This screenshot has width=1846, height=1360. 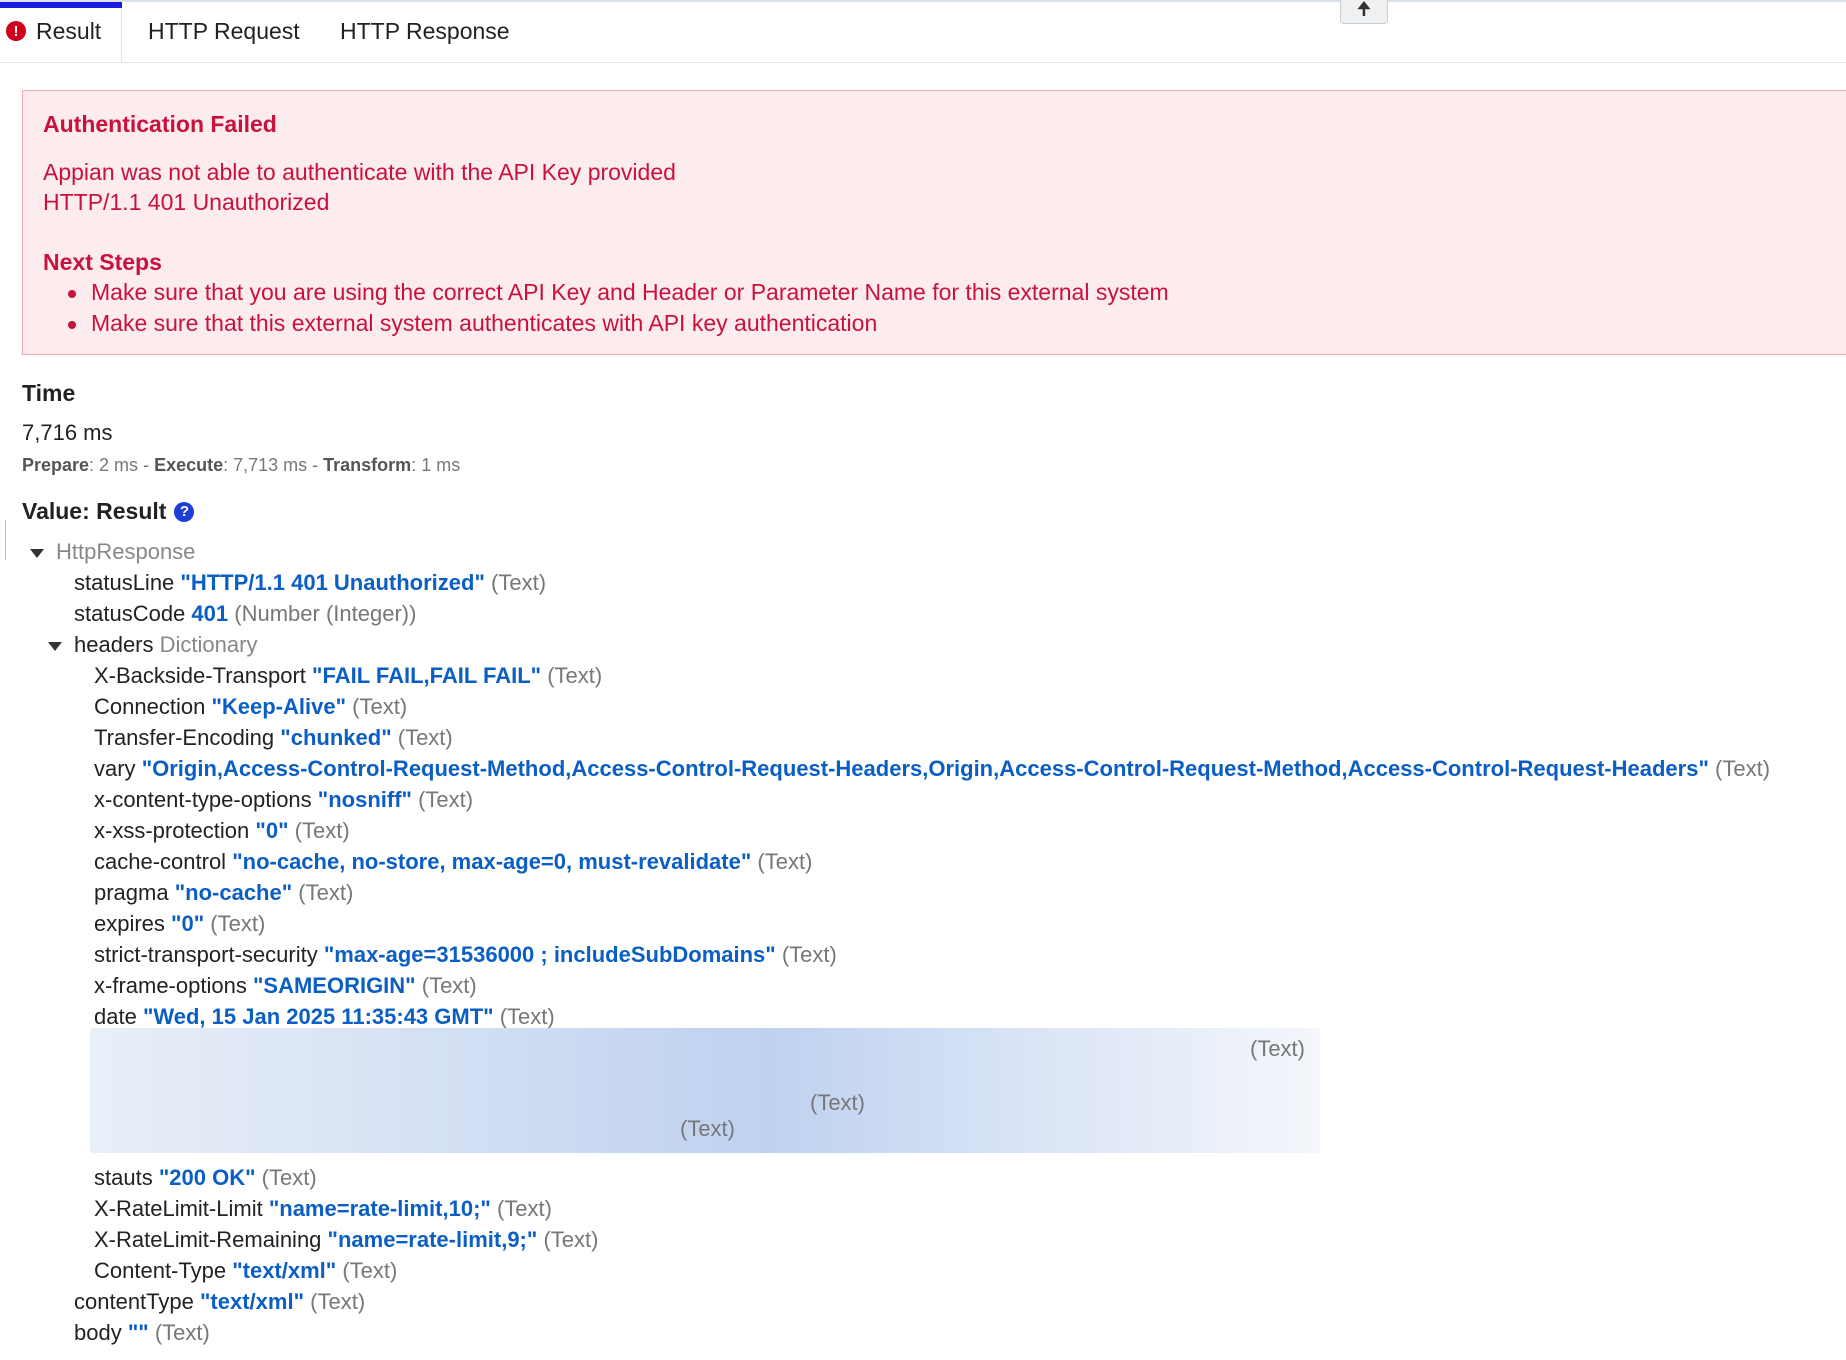 I want to click on field-value: "200 OK", so click(x=207, y=1177).